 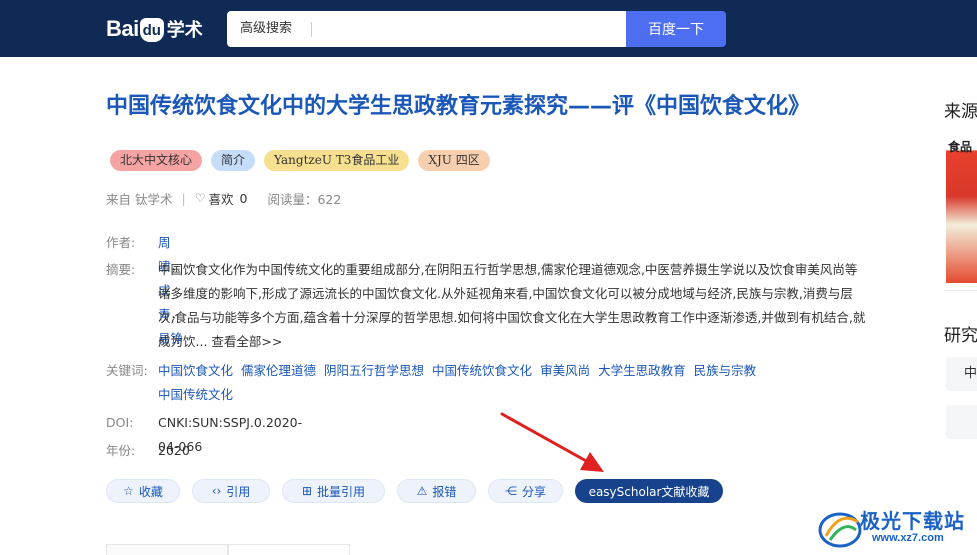 I want to click on star-icon: ☆, so click(x=128, y=491).